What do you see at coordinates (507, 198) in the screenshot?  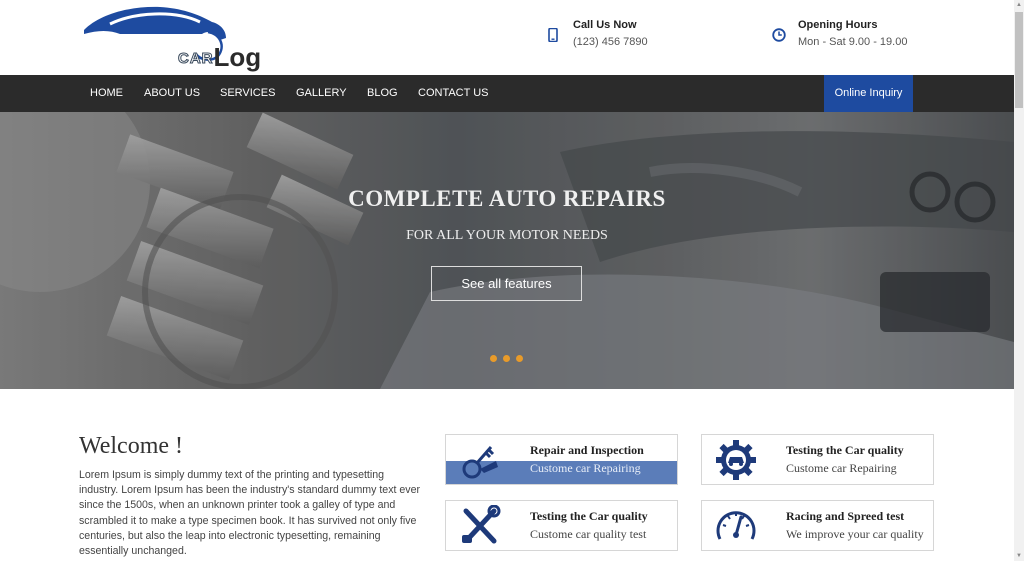 I see `hero-title: COMPLETE AUTO REPAIRS` at bounding box center [507, 198].